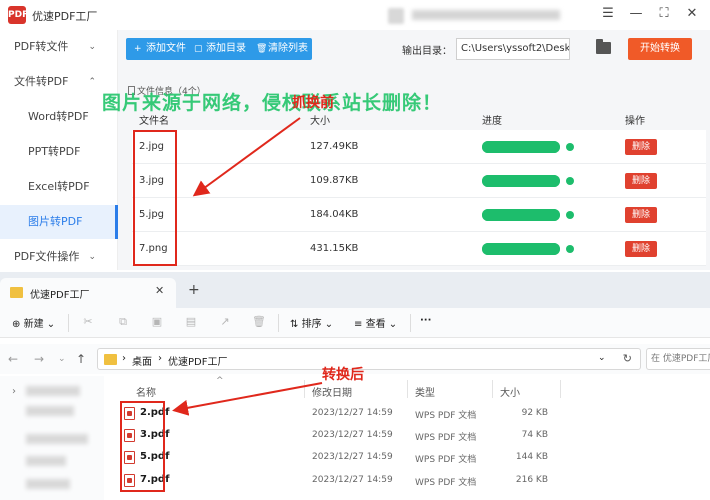 This screenshot has height=500, width=710. I want to click on sidebar-item-file-to-pdf: 文件转PDF ⌃, so click(59, 82).